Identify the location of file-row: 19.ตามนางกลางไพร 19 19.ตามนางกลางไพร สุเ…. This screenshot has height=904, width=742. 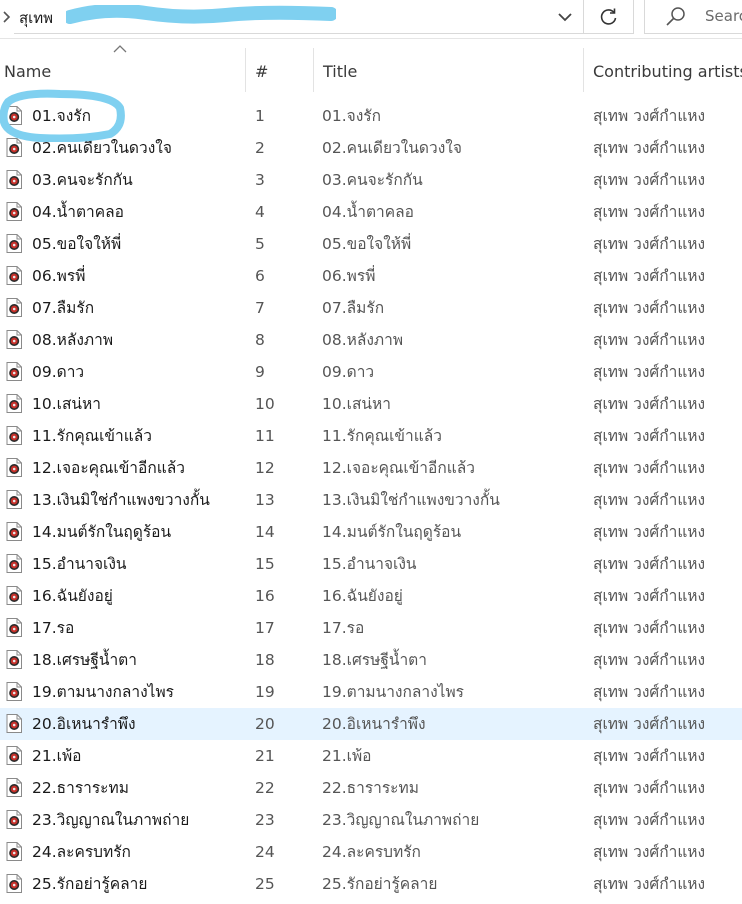
(371, 692).